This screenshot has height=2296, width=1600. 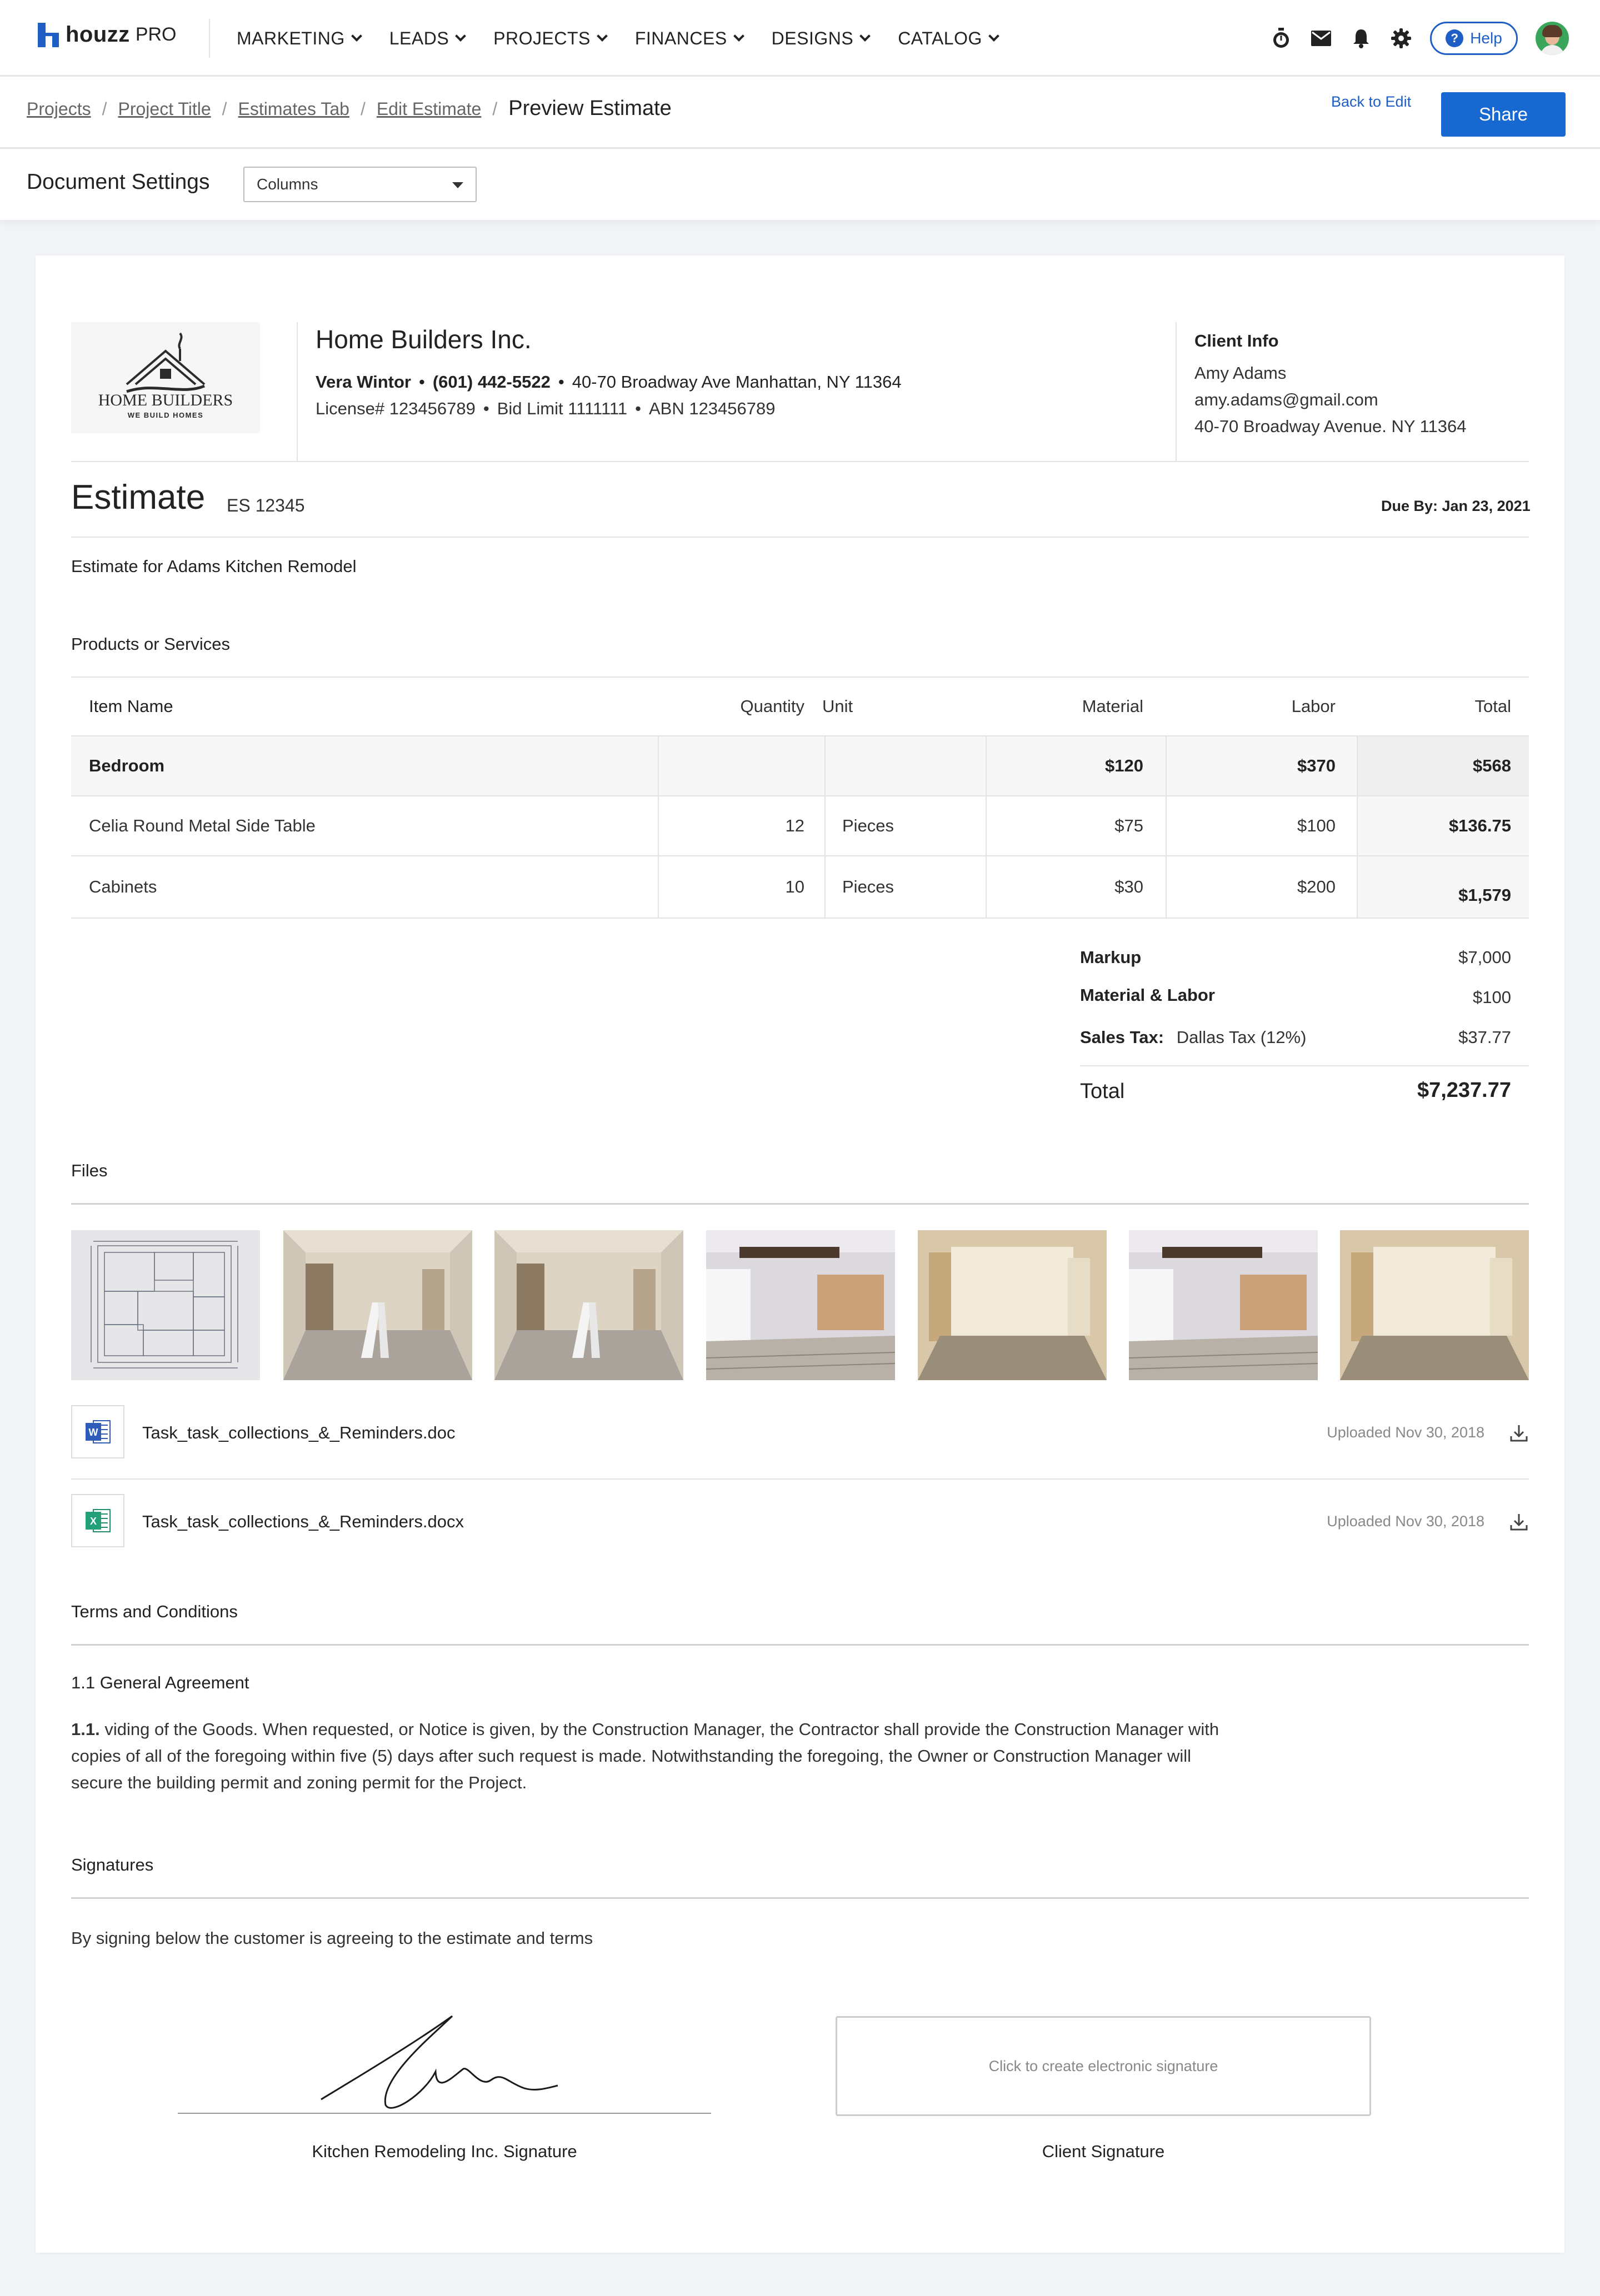 What do you see at coordinates (1122, 1037) in the screenshot?
I see `sales-tax-label: Sales Tax:` at bounding box center [1122, 1037].